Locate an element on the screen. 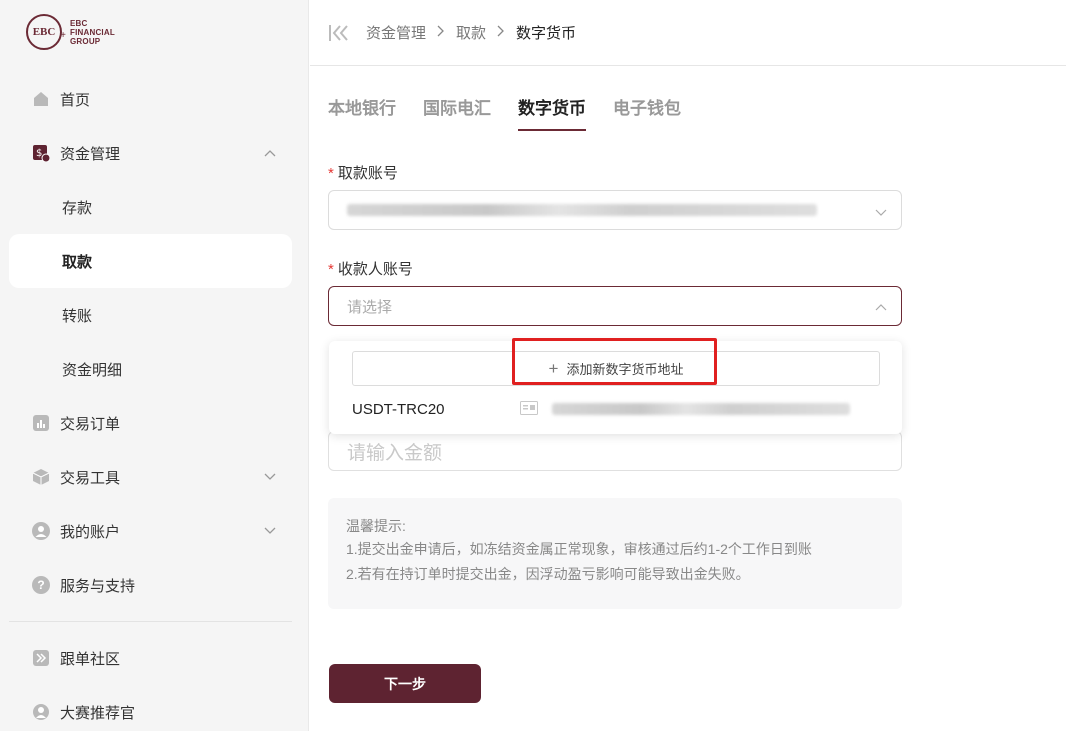  sidebar-subitem-label: 资金明细 is located at coordinates (92, 370).